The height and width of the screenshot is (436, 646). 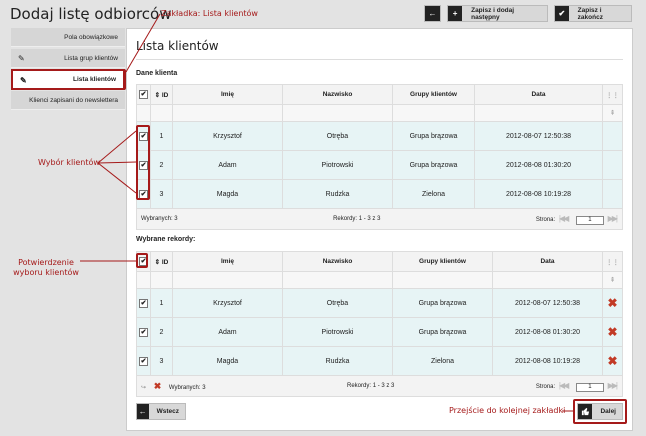 What do you see at coordinates (209, 13) in the screenshot?
I see `annotation-tab: Zakładka: Lista klientów` at bounding box center [209, 13].